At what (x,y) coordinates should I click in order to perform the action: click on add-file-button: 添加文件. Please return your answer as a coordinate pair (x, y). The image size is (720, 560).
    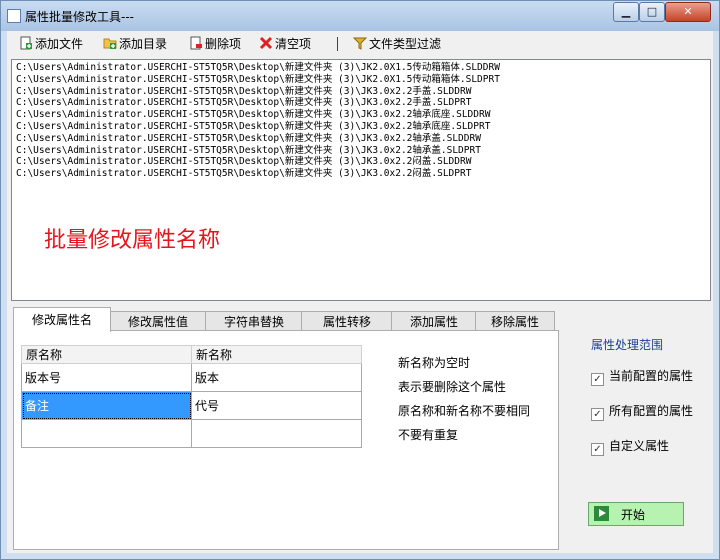
    Looking at the image, I should click on (51, 44).